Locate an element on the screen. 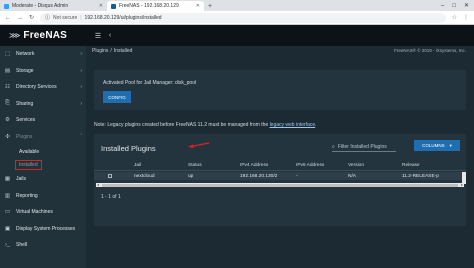 This screenshot has height=268, width=474. sidebar-subitem-installed: Installed is located at coordinates (43, 164).